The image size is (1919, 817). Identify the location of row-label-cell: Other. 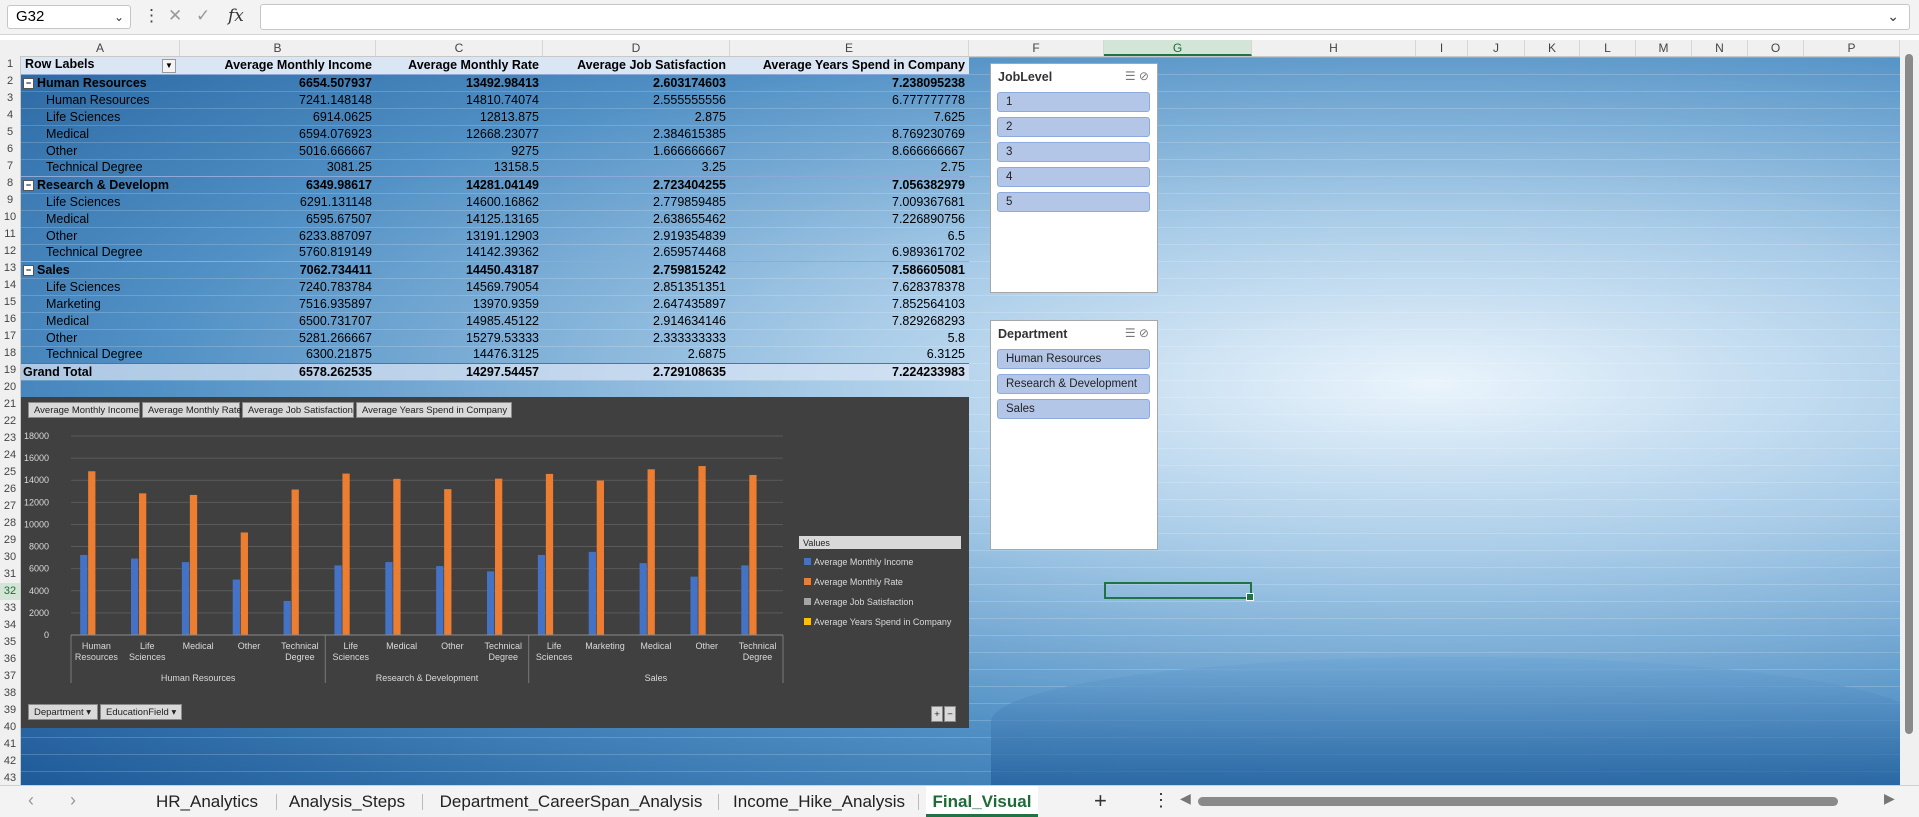
(100, 235).